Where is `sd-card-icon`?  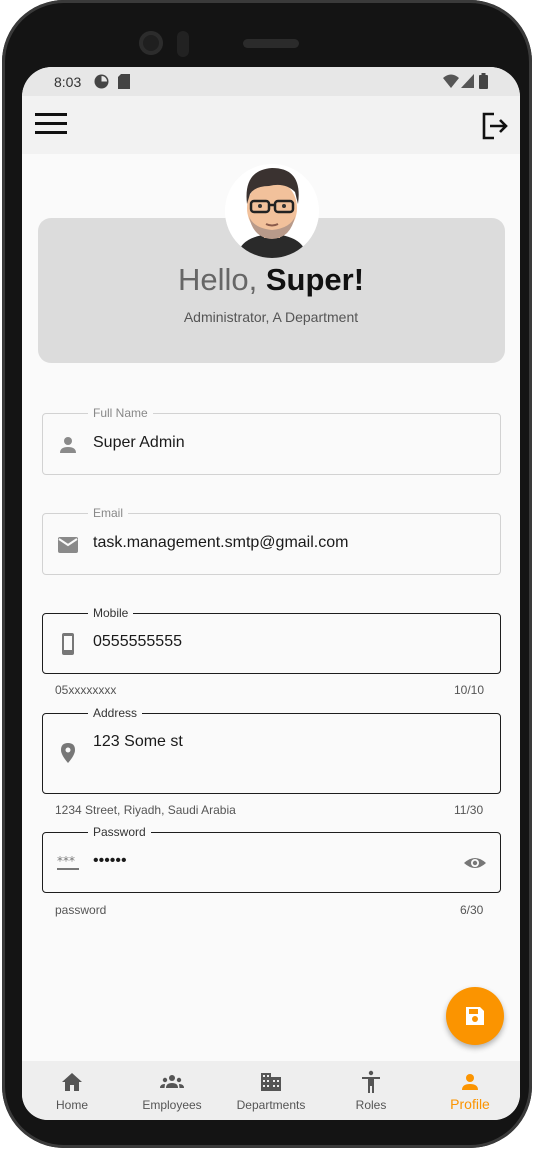
sd-card-icon is located at coordinates (124, 81).